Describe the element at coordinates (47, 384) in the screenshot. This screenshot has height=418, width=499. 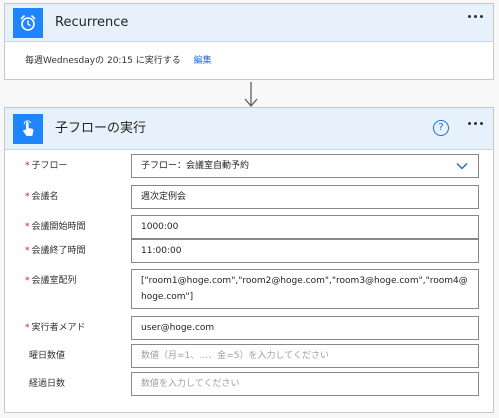
I see `elapsed-days-label: 経過日数` at that location.